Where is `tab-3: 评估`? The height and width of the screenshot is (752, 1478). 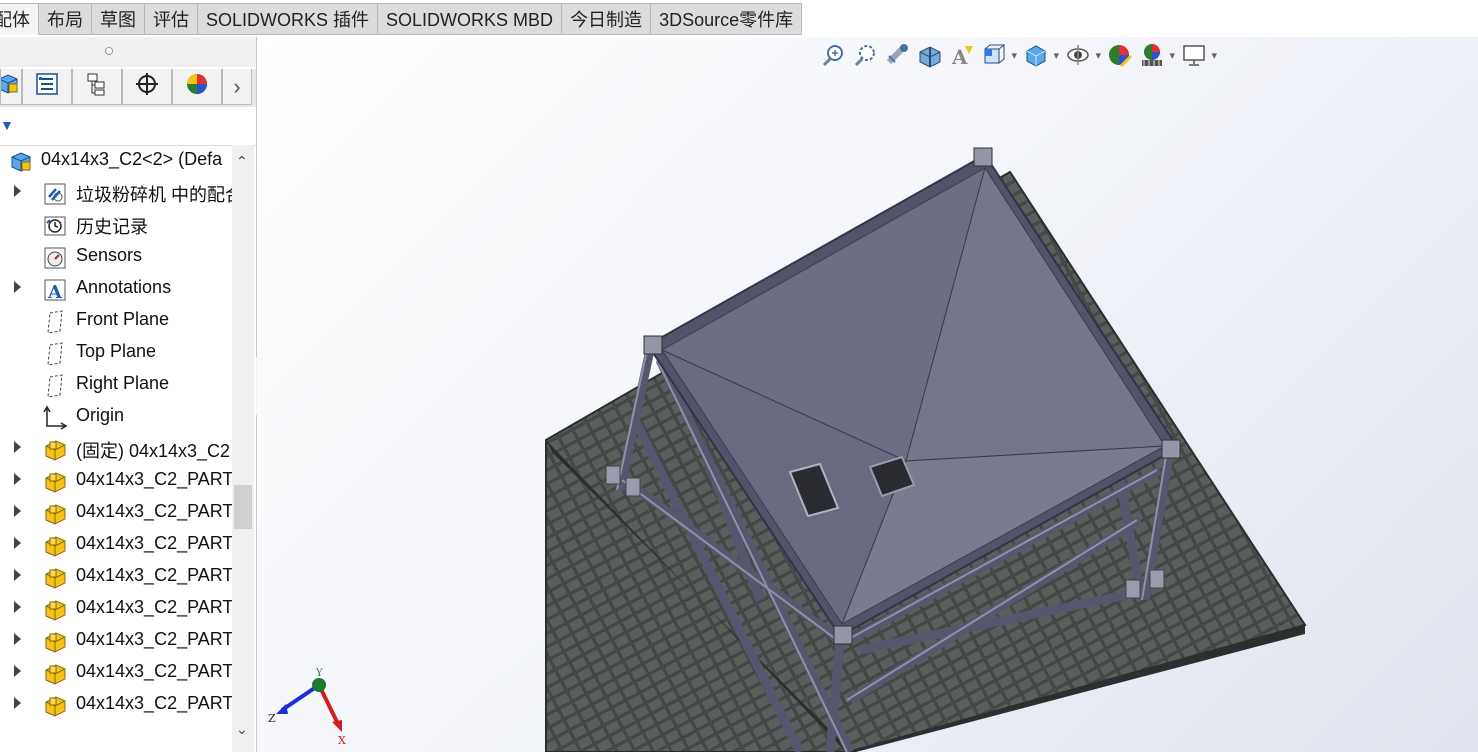 tab-3: 评估 is located at coordinates (171, 19).